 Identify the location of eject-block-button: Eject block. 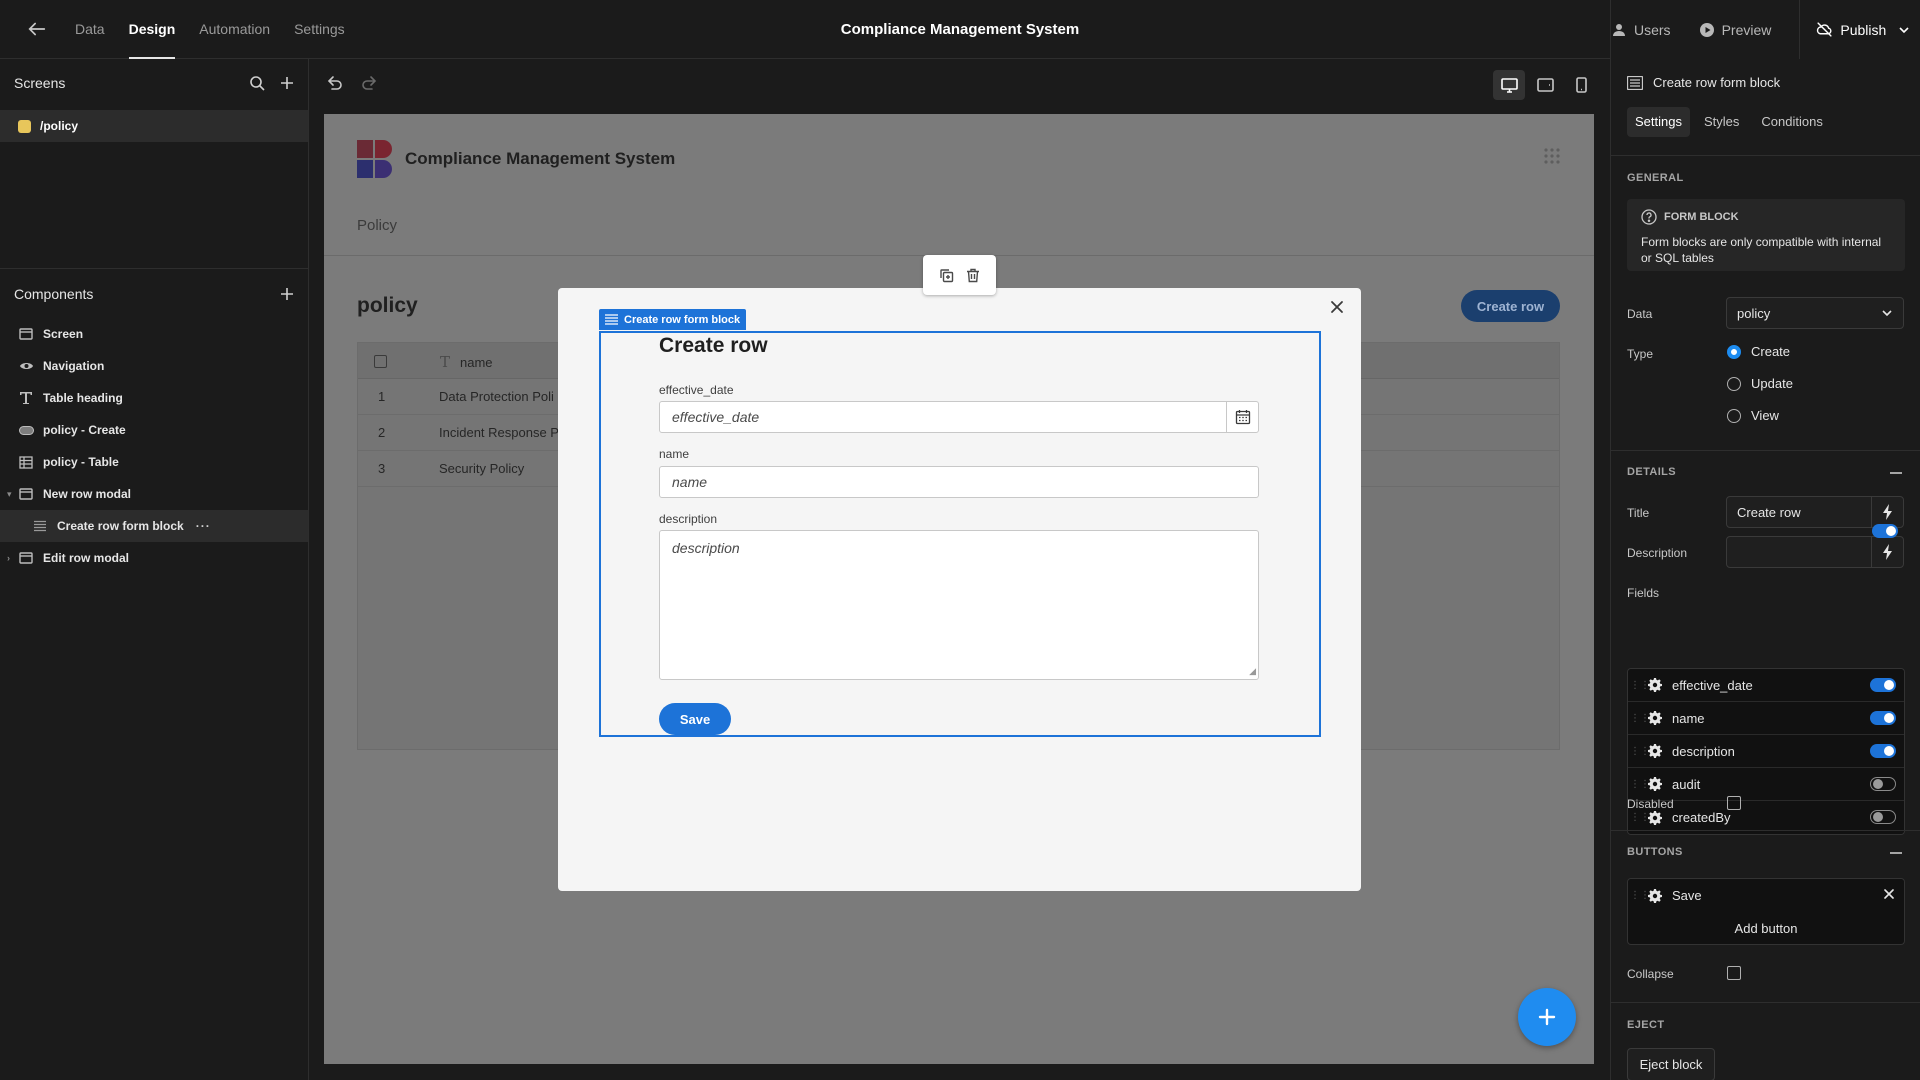
(1671, 1064).